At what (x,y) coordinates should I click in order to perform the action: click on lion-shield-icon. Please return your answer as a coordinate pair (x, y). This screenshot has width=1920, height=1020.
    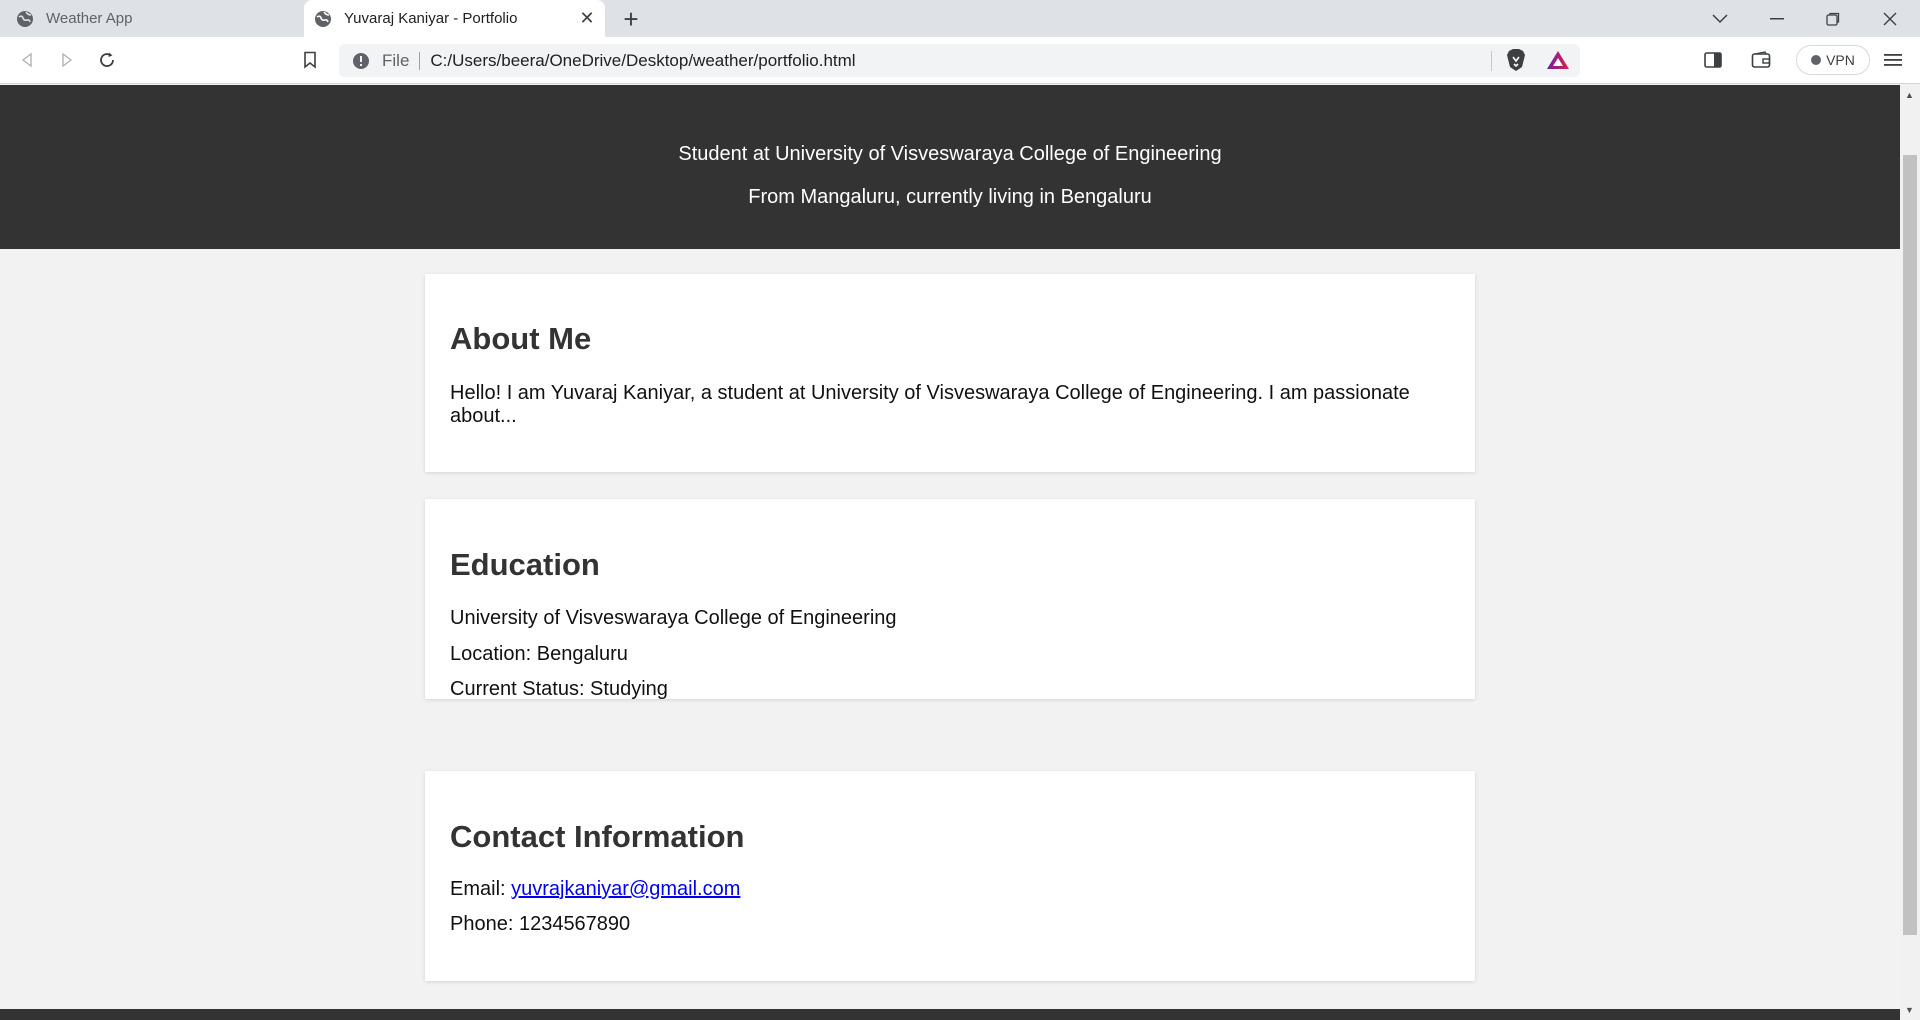
    Looking at the image, I should click on (1516, 60).